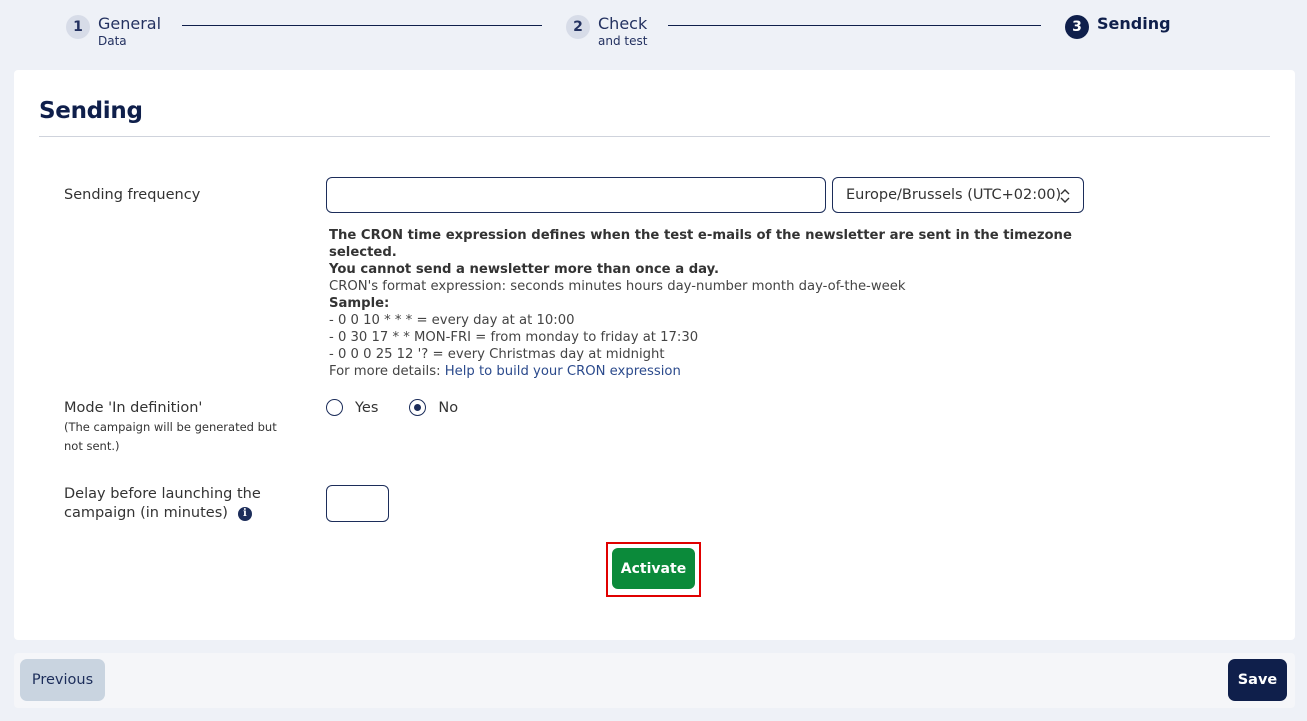 The height and width of the screenshot is (721, 1307). What do you see at coordinates (433, 407) in the screenshot?
I see `radio-no: No` at bounding box center [433, 407].